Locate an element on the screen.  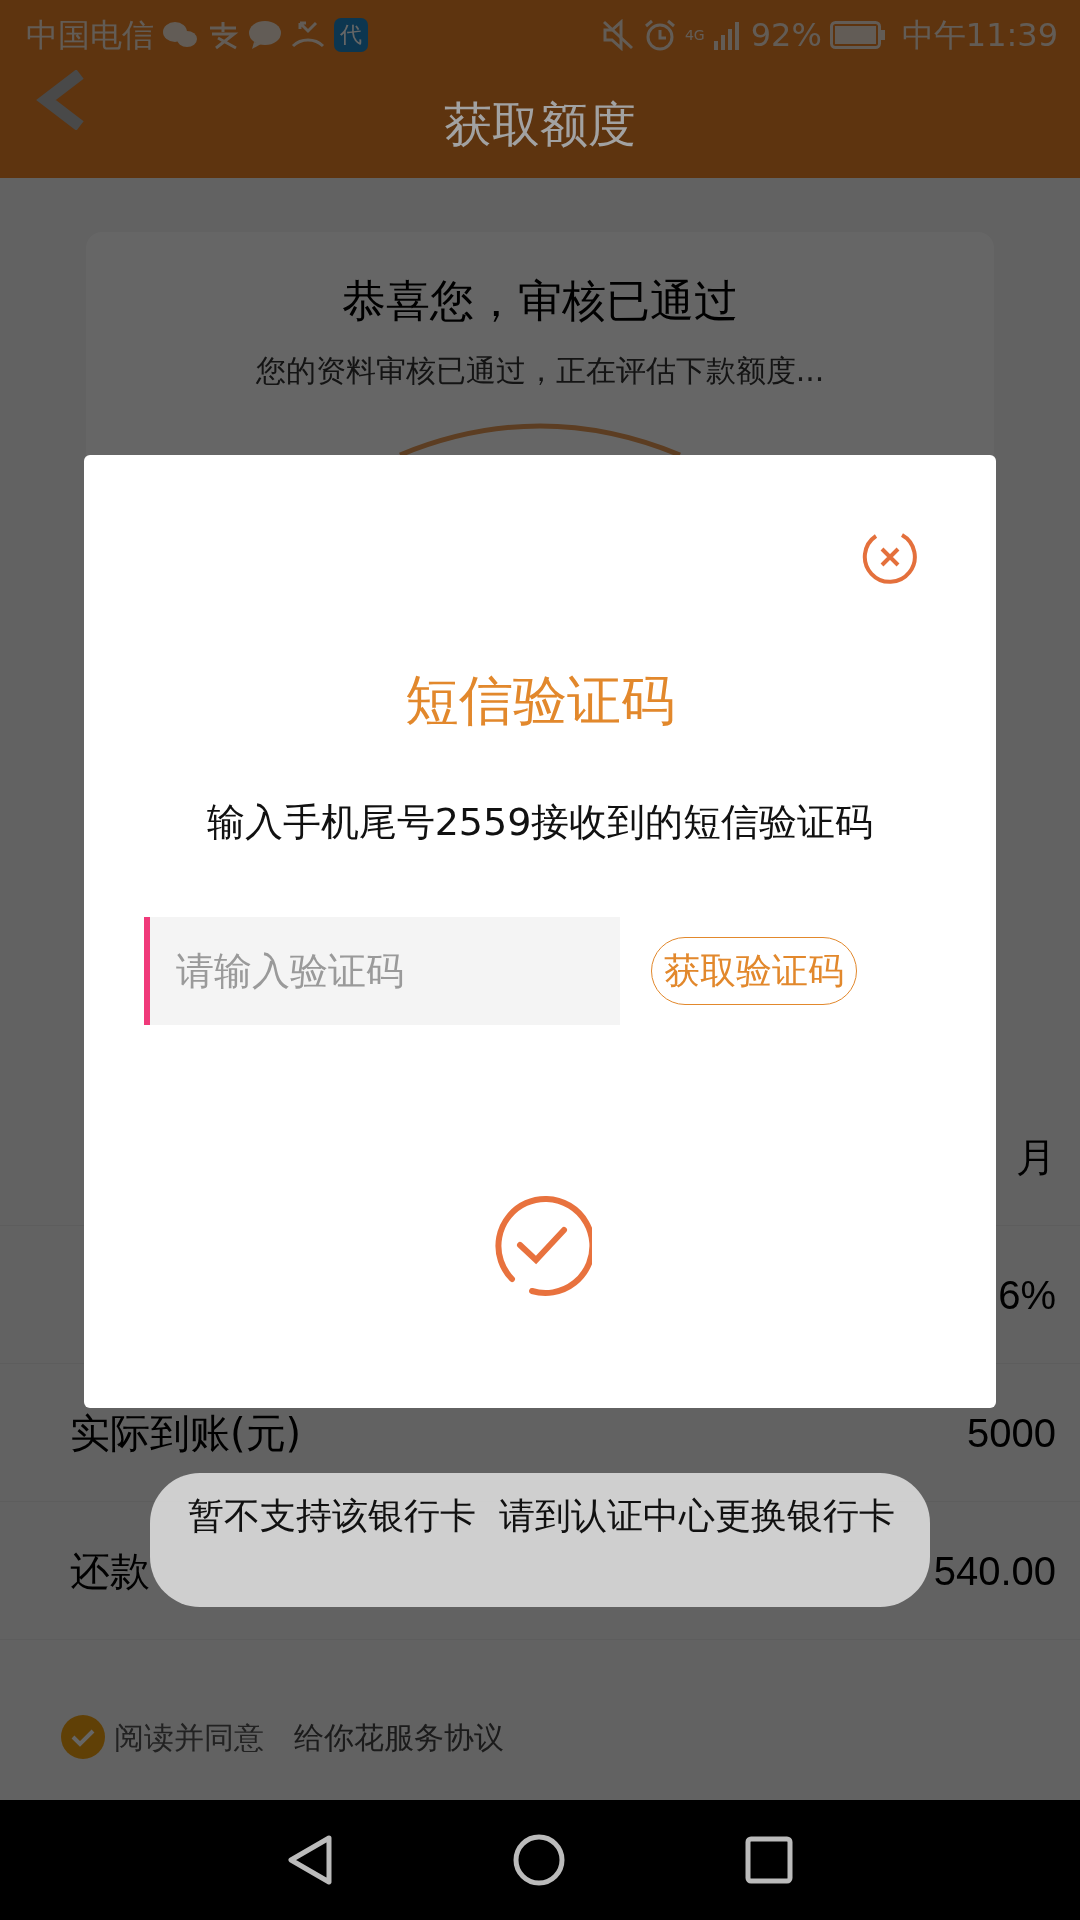
dialog-message: 输入手机尾号2559接收到的短信验证码 is located at coordinates (540, 822).